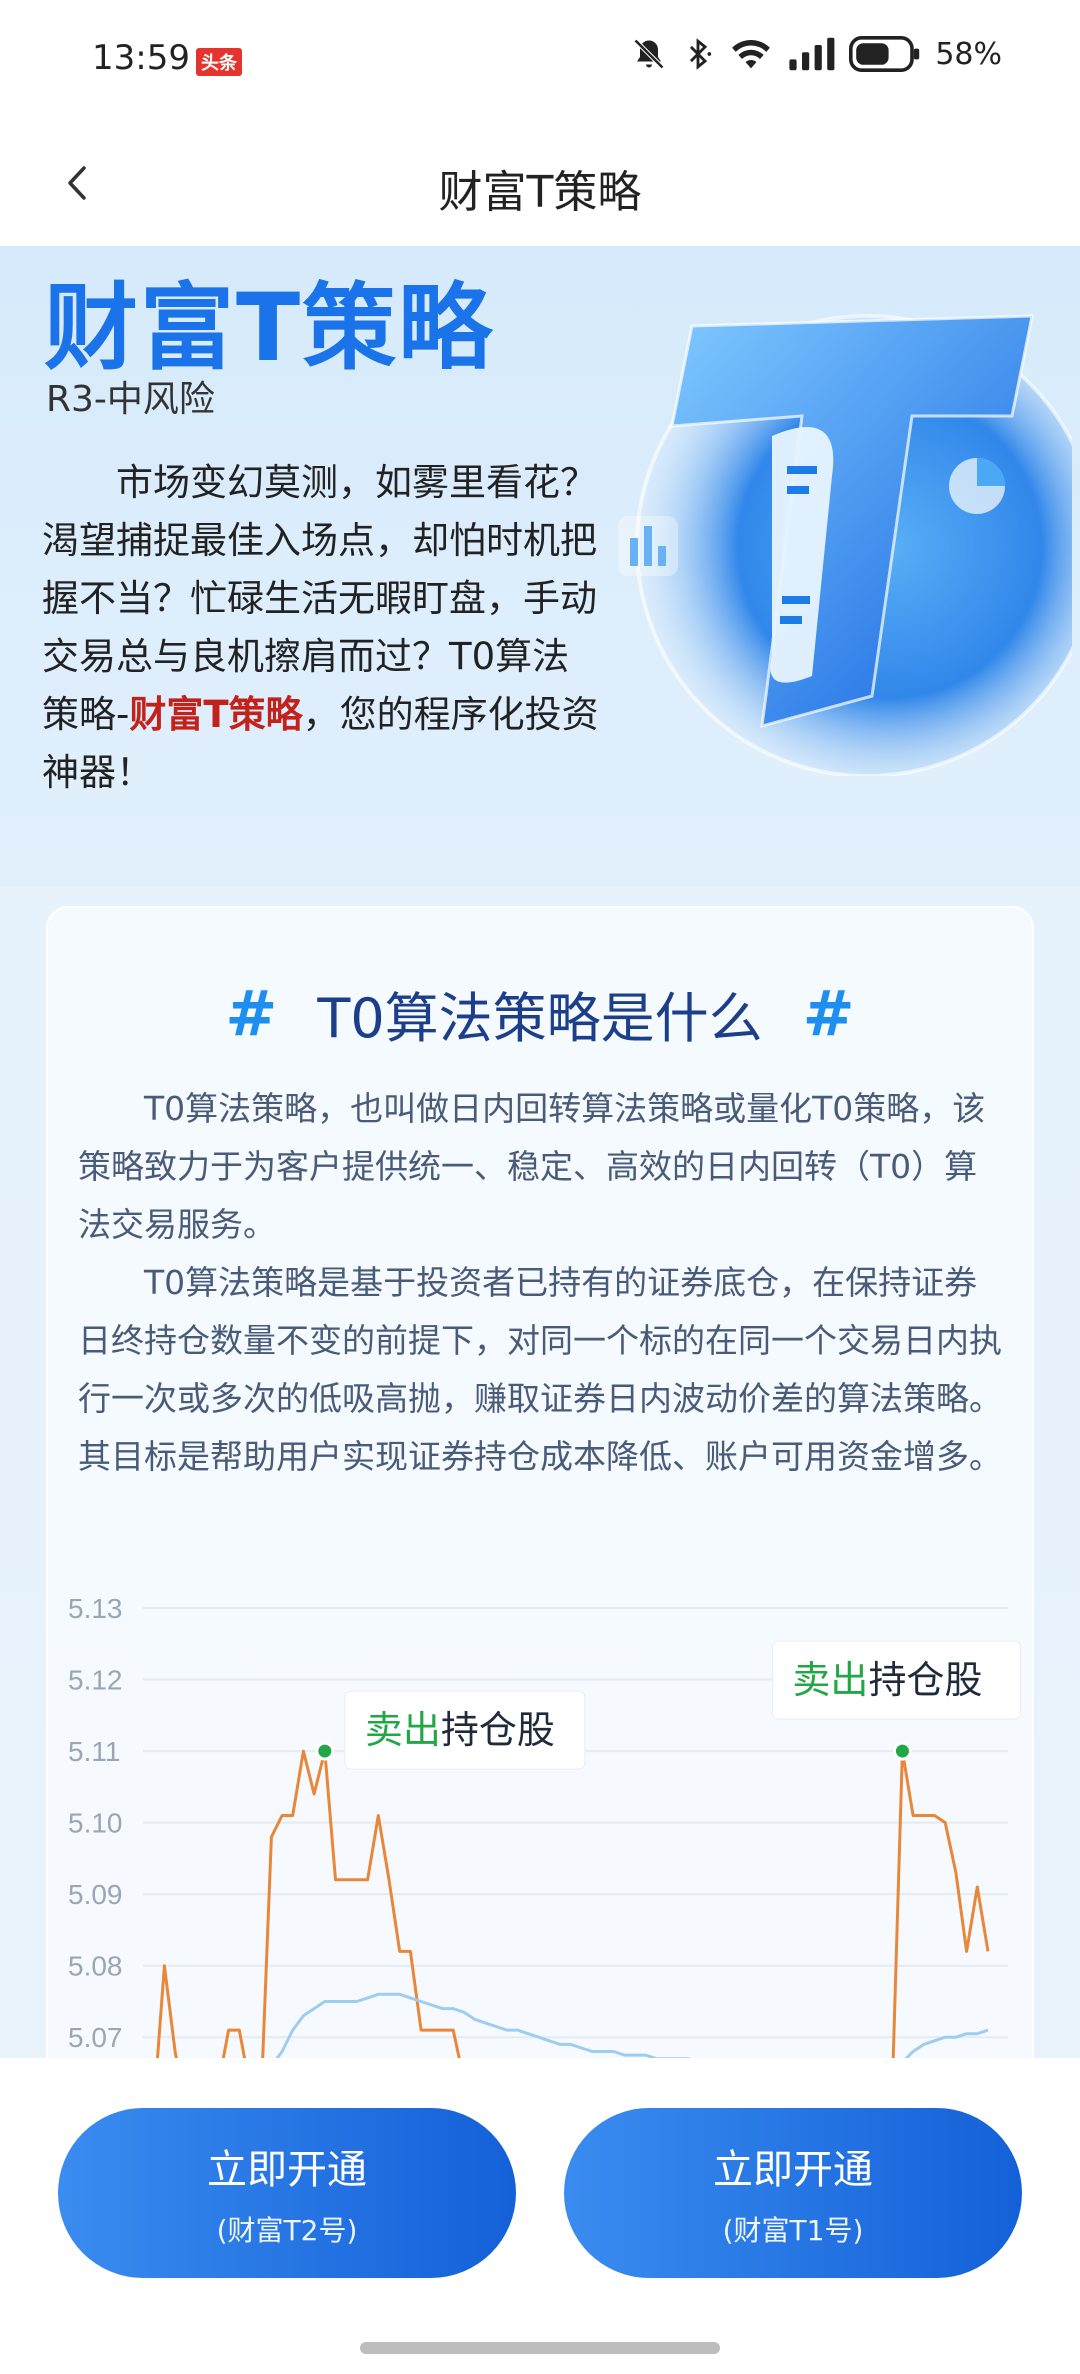 This screenshot has width=1080, height=2374. I want to click on bottom-action-bar: 立即开通 (财富T2号) 立即开通 (财富T1号), so click(540, 2216).